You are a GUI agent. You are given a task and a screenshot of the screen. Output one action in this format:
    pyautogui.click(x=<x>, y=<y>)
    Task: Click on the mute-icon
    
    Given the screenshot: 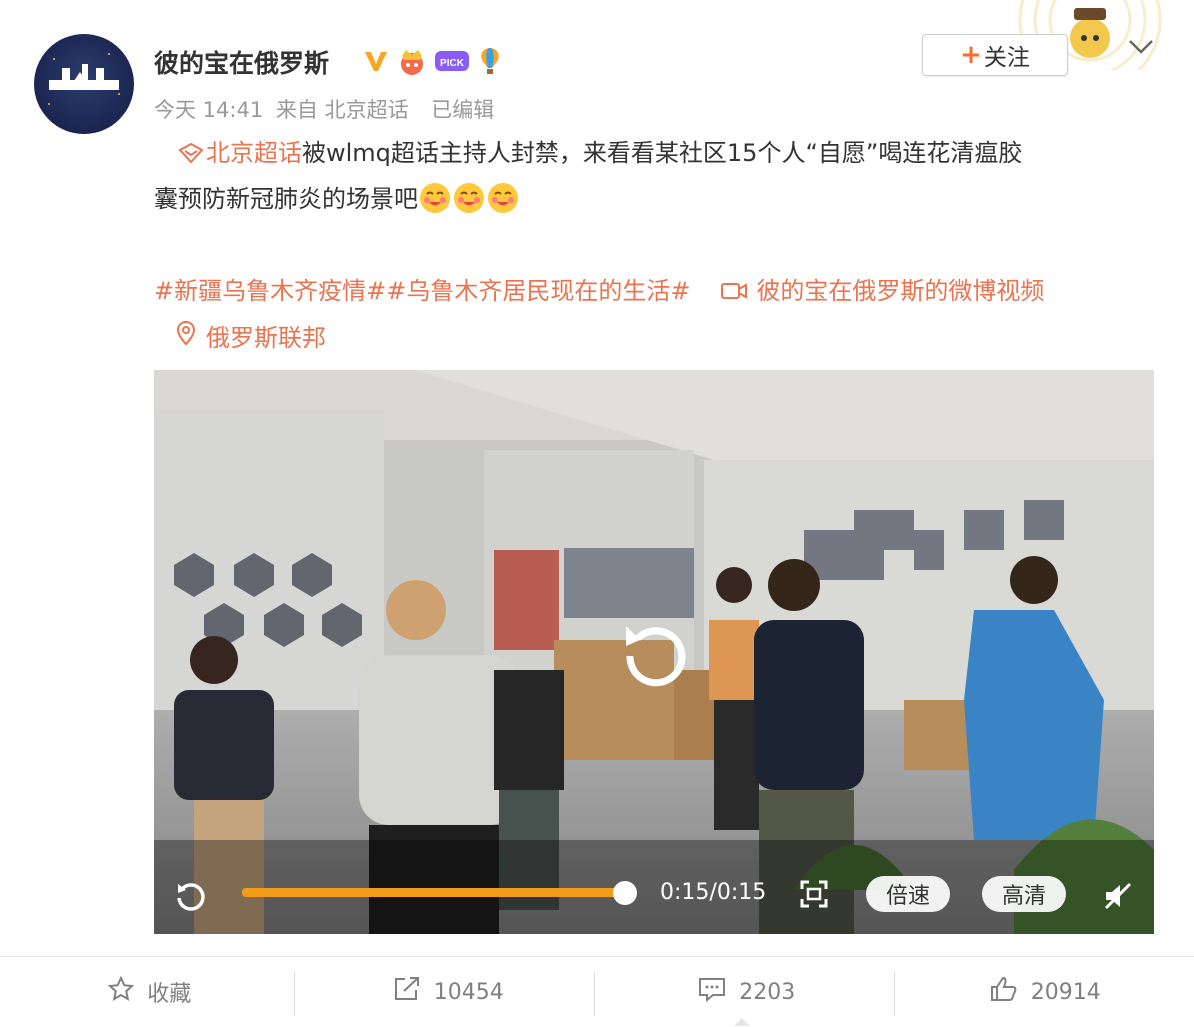 What is the action you would take?
    pyautogui.click(x=1118, y=896)
    